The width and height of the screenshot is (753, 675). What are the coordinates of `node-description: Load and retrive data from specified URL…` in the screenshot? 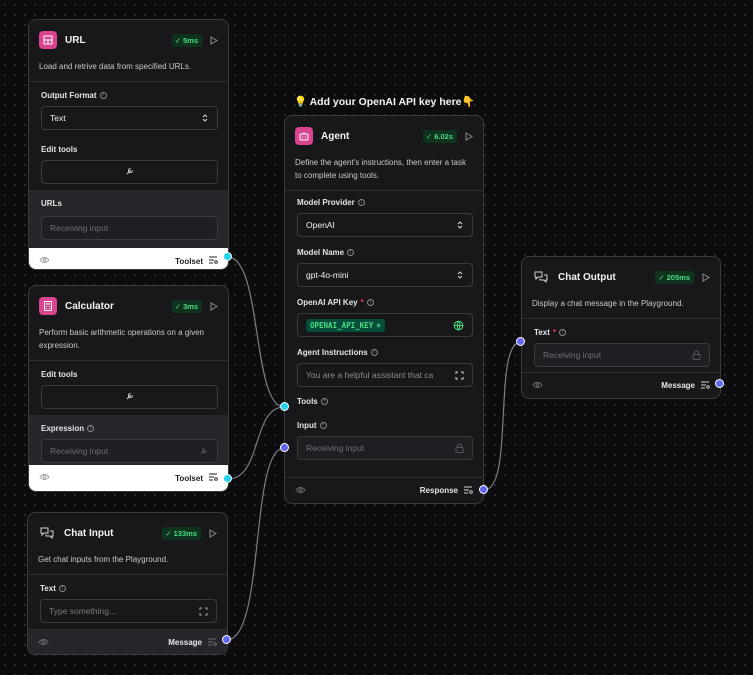 It's located at (128, 71).